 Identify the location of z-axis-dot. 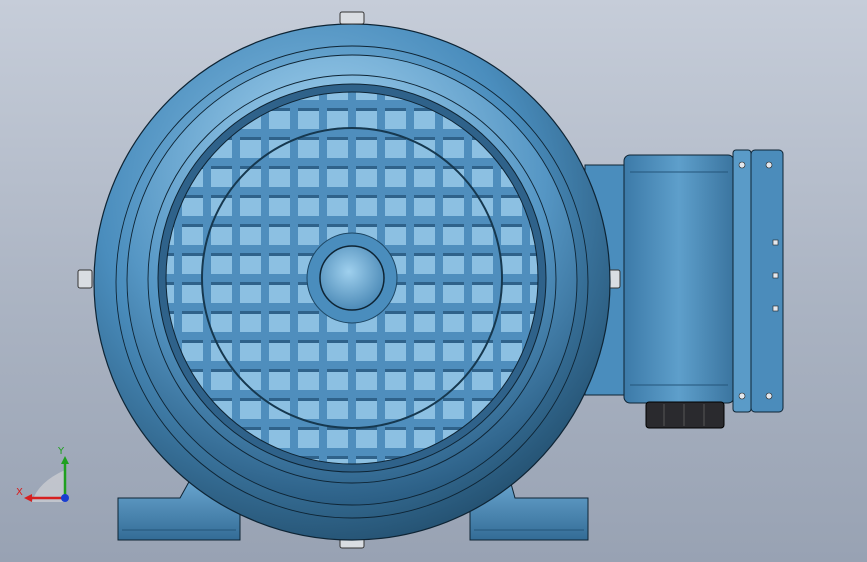
(65, 498).